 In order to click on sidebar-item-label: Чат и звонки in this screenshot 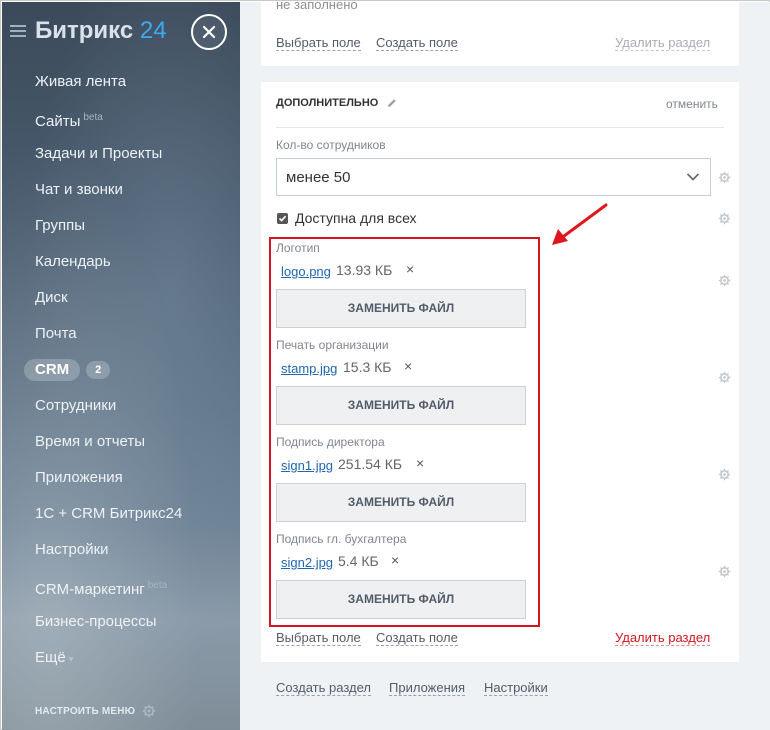, I will do `click(79, 189)`.